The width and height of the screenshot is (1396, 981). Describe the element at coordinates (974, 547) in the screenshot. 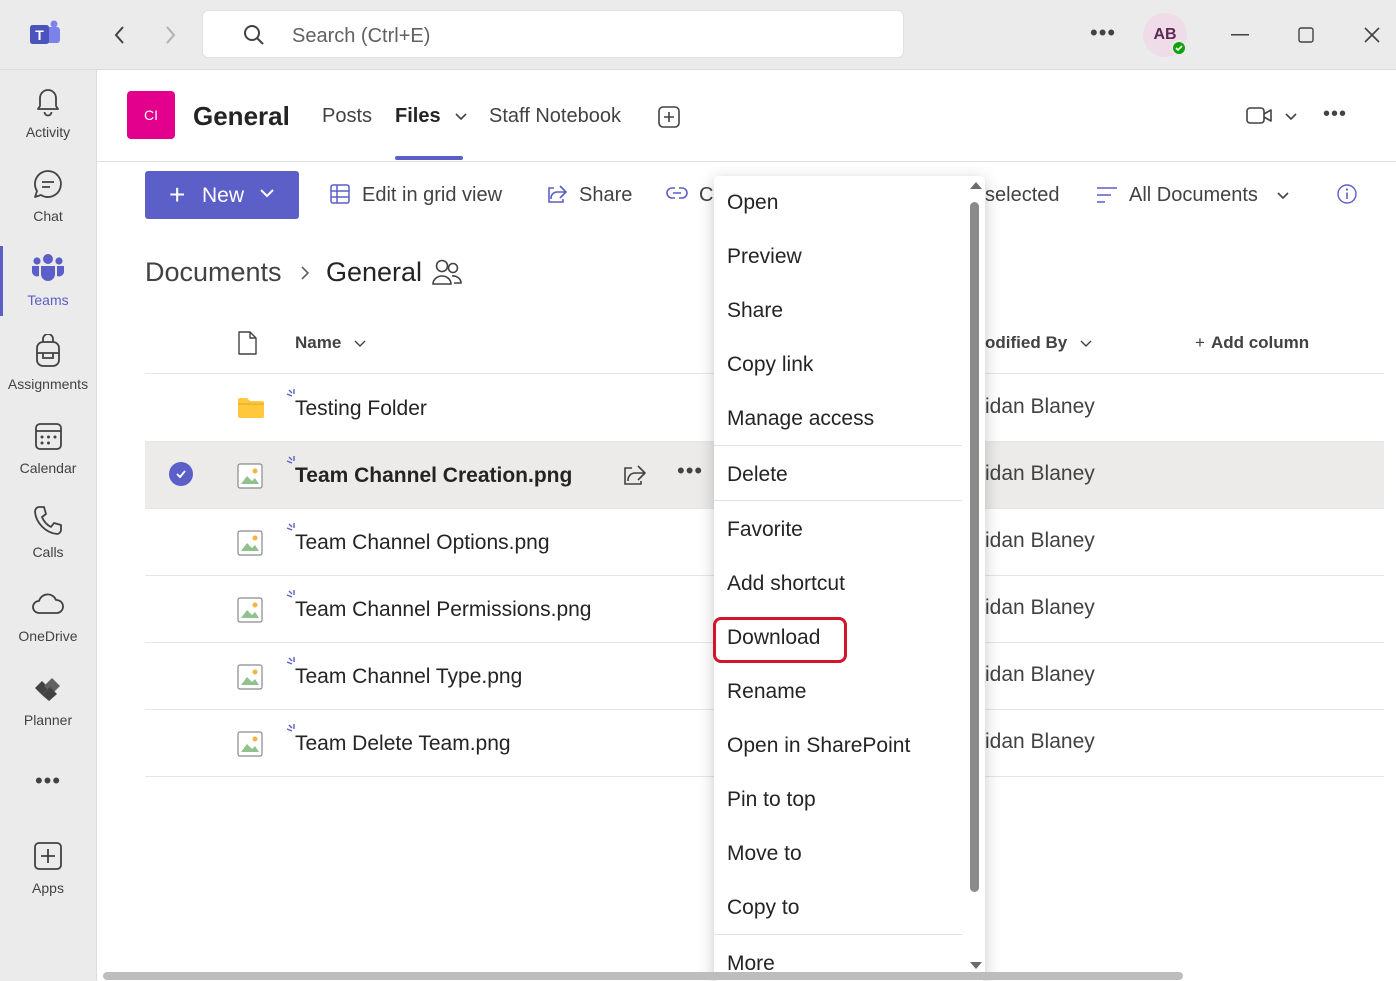

I see `menu-scrollbar-thumb` at that location.